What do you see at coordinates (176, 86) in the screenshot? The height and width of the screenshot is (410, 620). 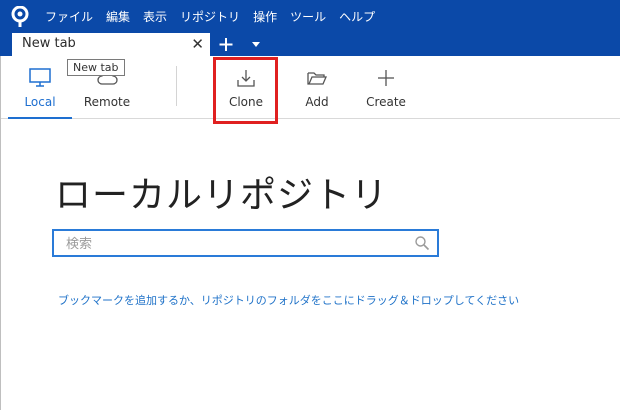 I see `toolbar-divider` at bounding box center [176, 86].